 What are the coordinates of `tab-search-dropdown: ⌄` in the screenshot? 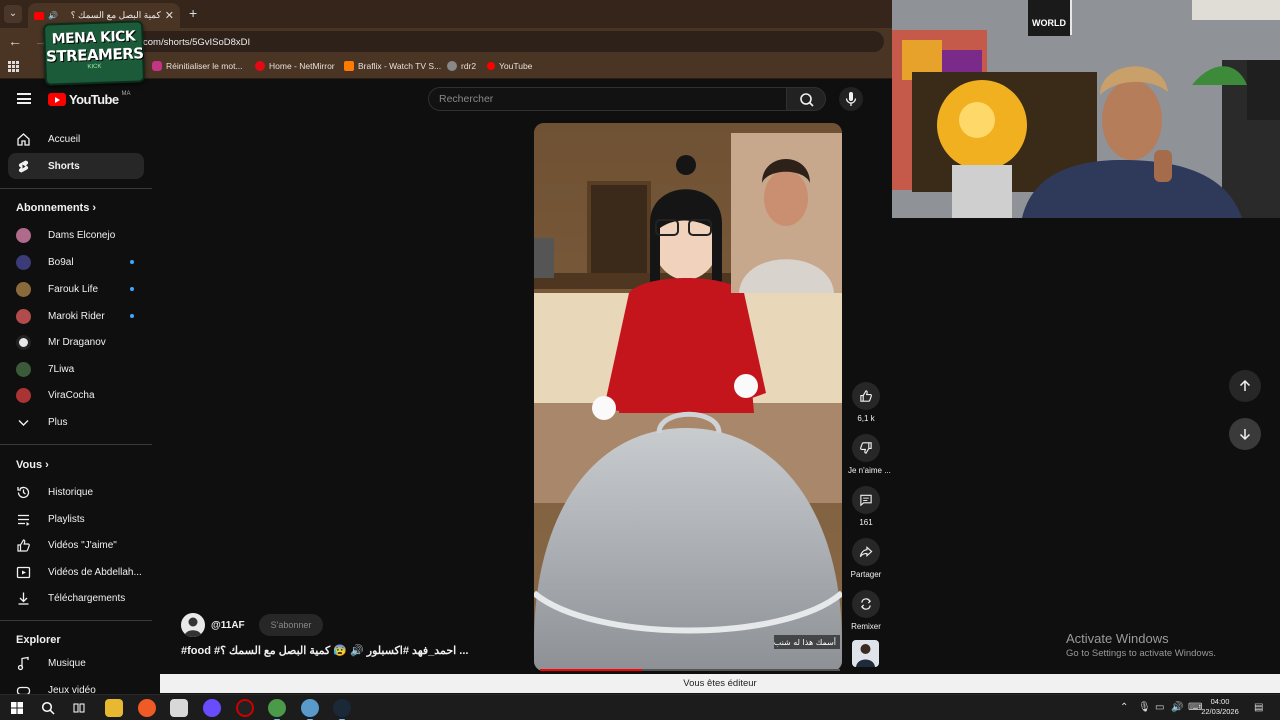 It's located at (13, 14).